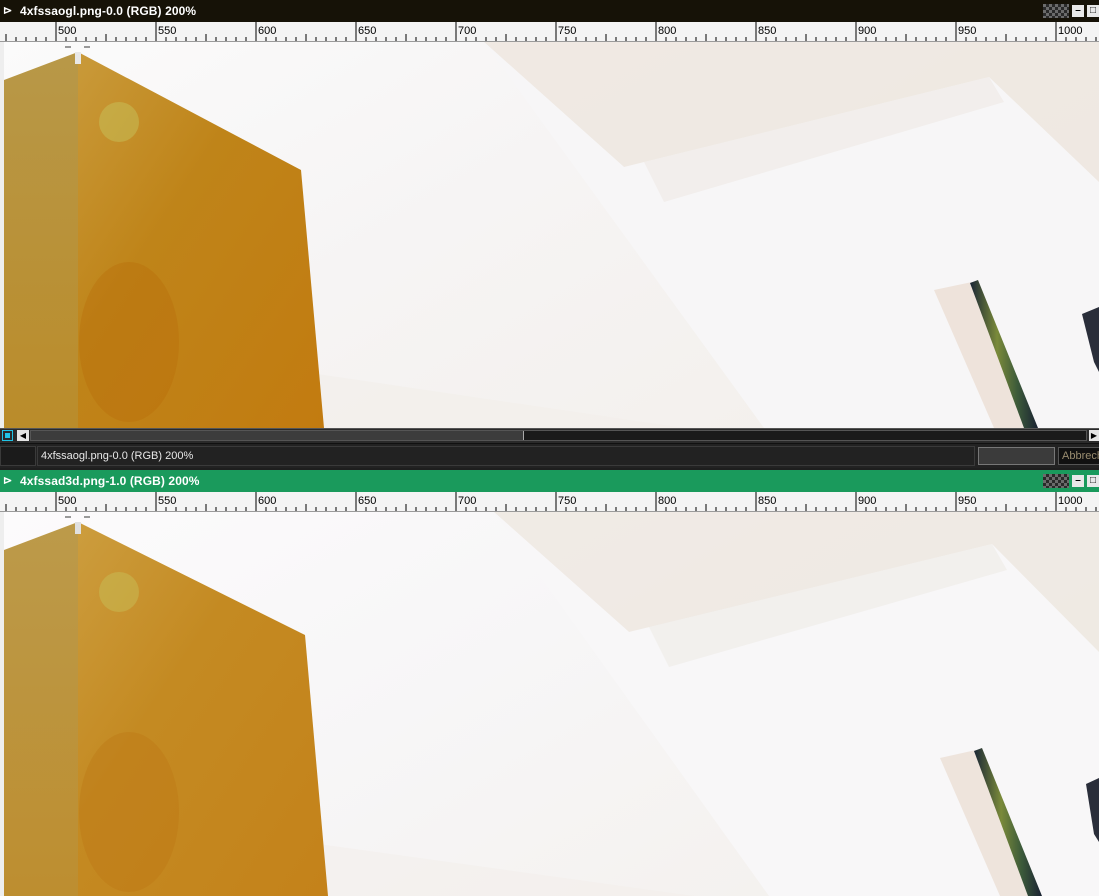  I want to click on status-text: 4xfssaogl.png-0.0 (RGB) 200%, so click(506, 456).